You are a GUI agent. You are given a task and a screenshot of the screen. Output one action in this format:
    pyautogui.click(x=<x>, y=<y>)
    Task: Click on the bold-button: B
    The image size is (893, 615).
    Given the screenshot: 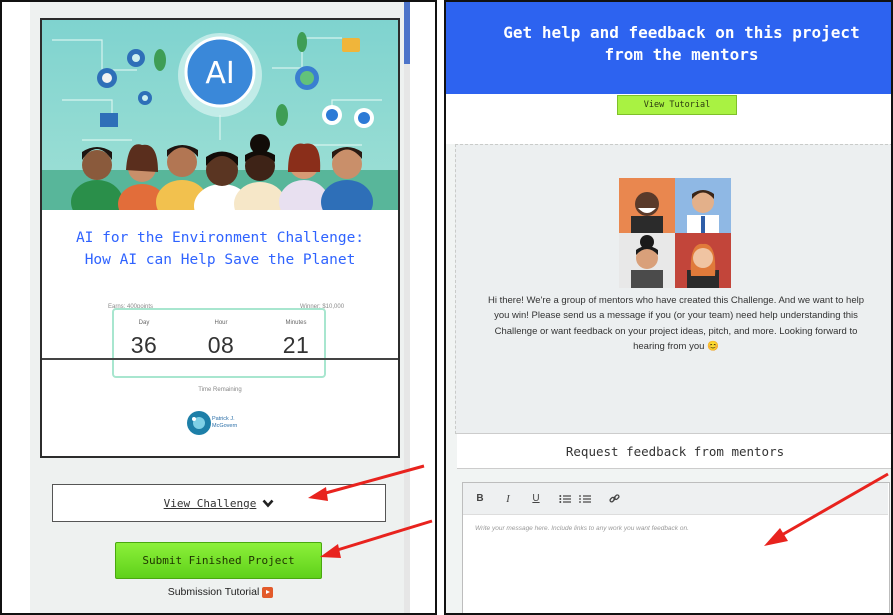 What is the action you would take?
    pyautogui.click(x=480, y=498)
    